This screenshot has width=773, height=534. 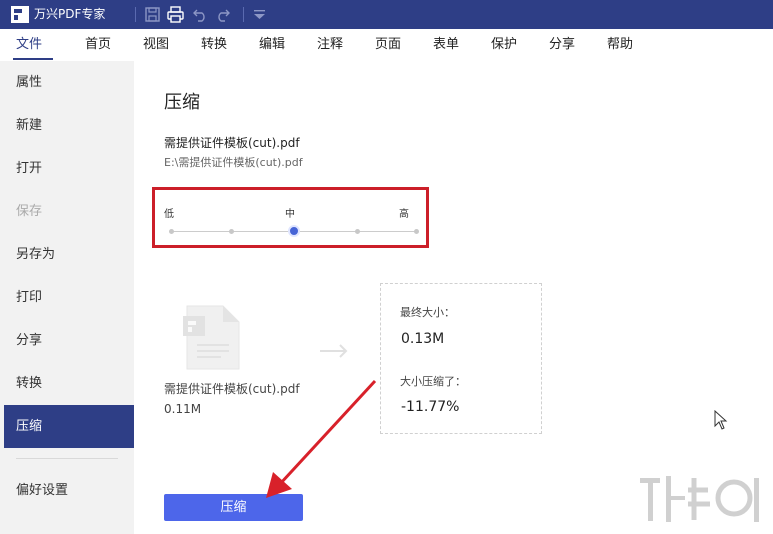 I want to click on menu-home: 首页, so click(x=98, y=45).